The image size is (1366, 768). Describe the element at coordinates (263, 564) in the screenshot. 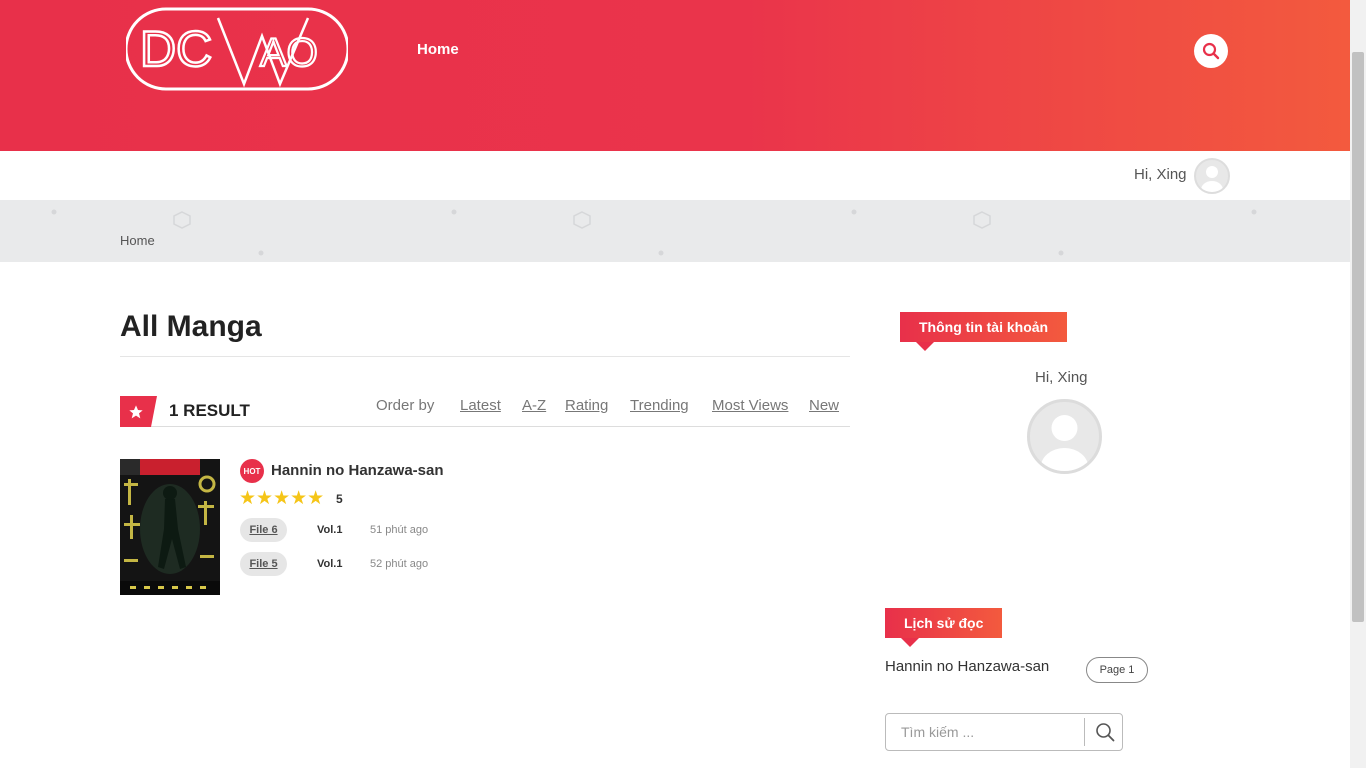

I see `chapter-file-link: File 5` at that location.